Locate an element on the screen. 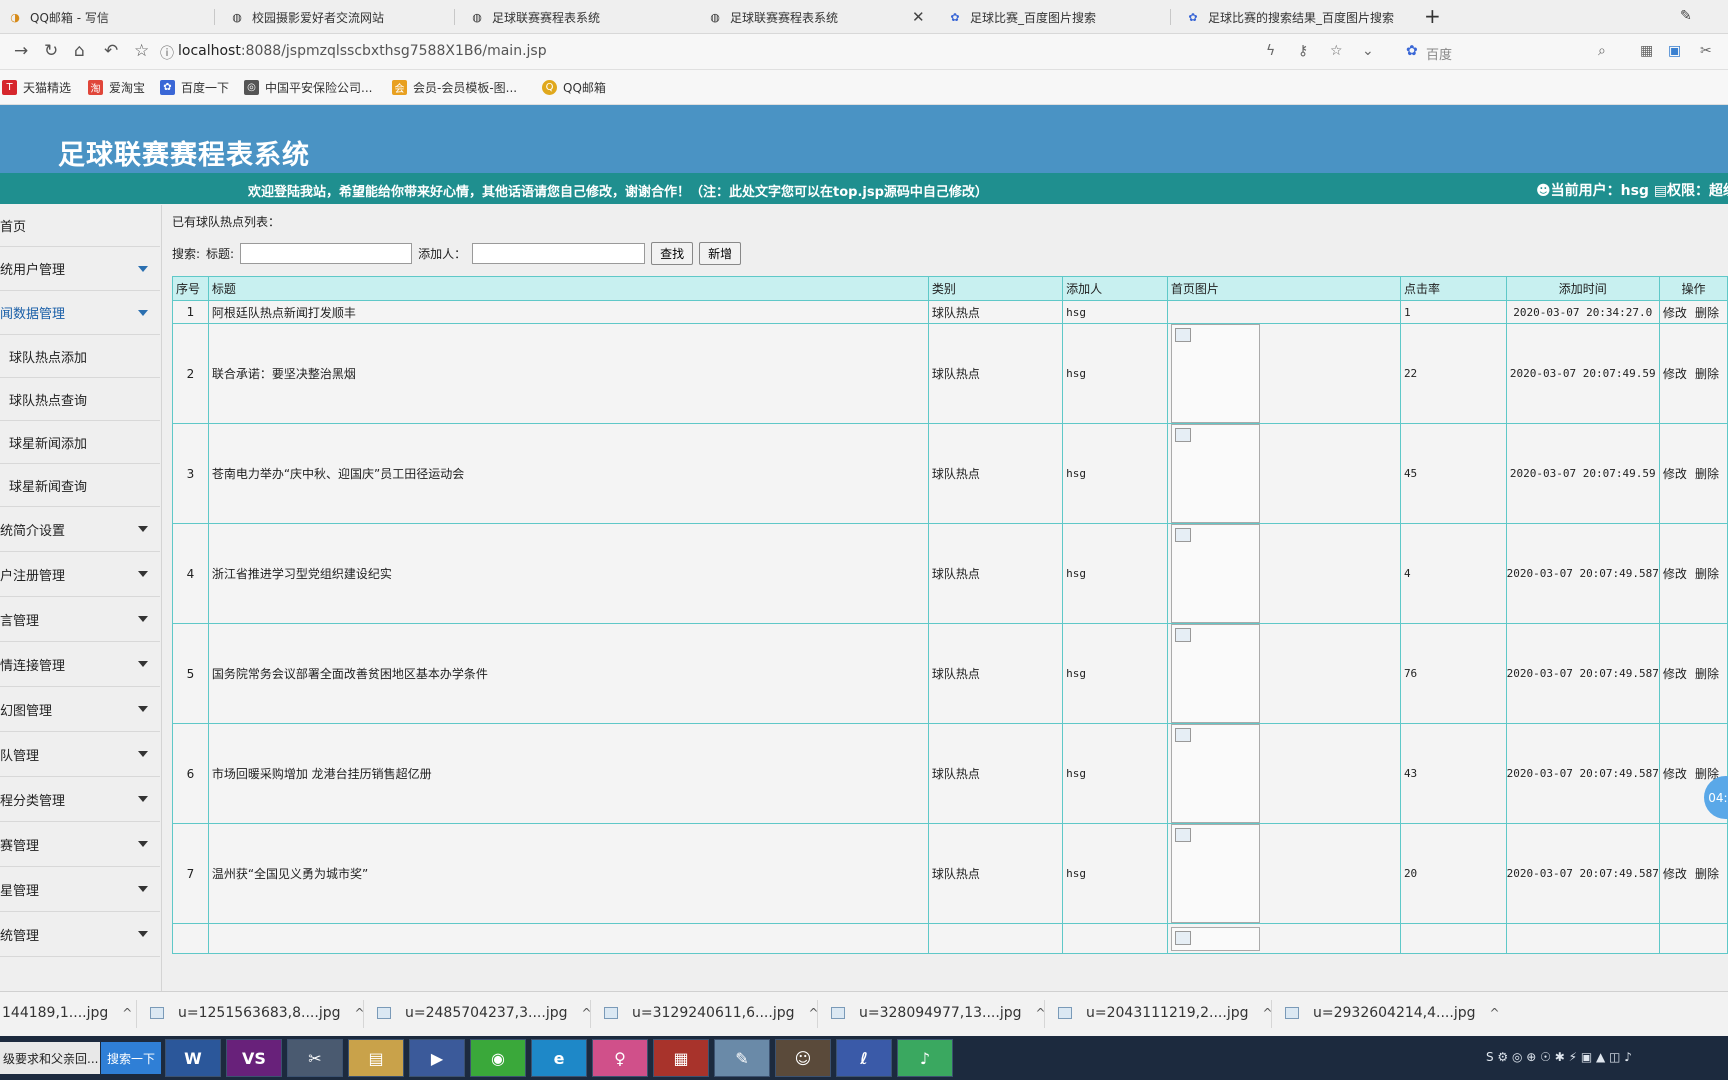 The width and height of the screenshot is (1728, 1080). browser-tab-campus: ◍ 校园摄影爱好者交流网站 is located at coordinates (337, 17).